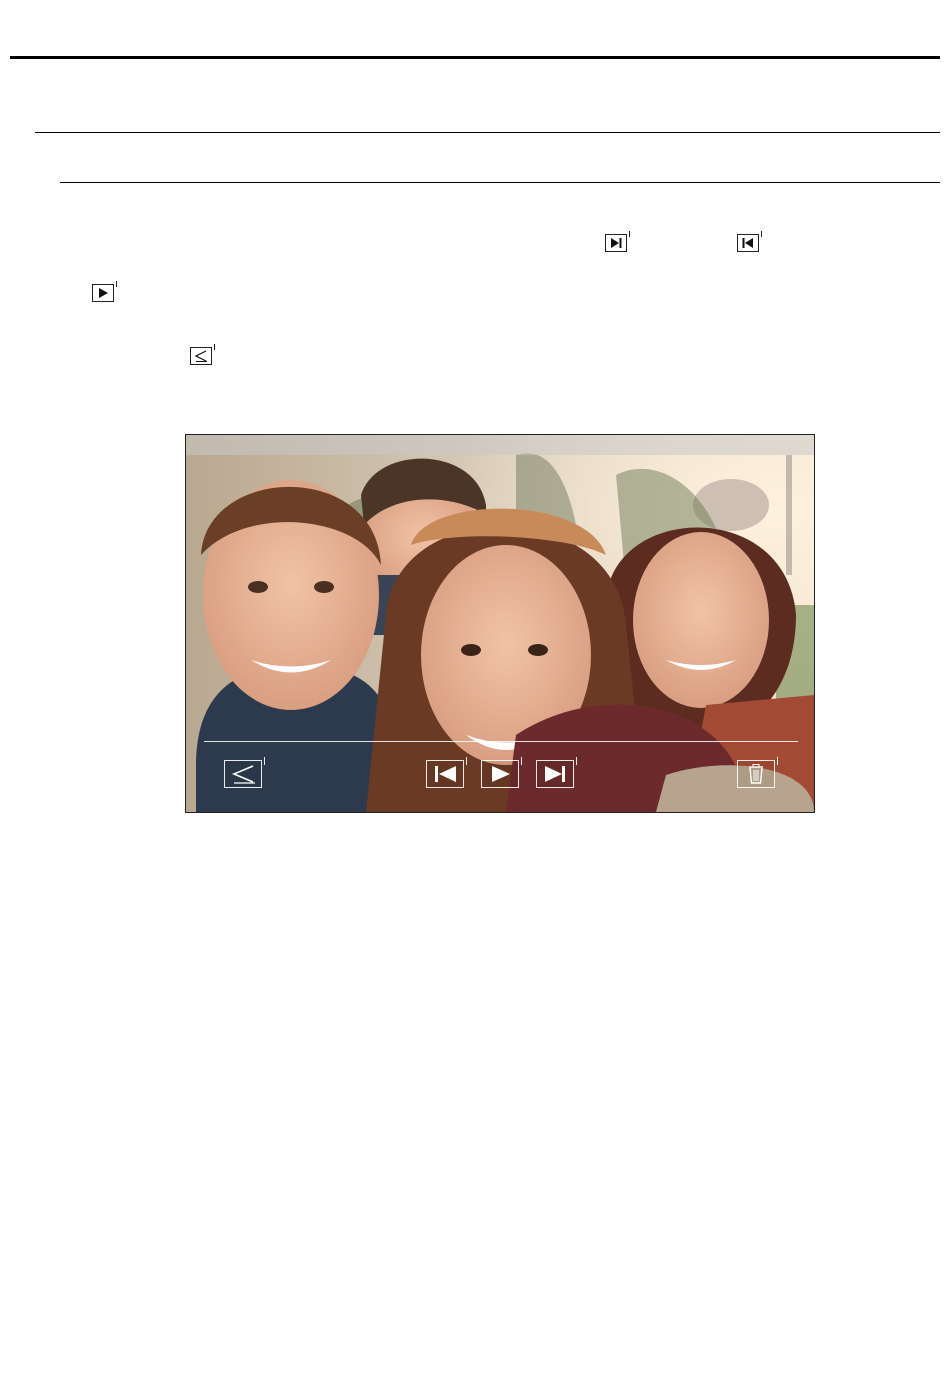  I want to click on subsection-rule, so click(500, 182).